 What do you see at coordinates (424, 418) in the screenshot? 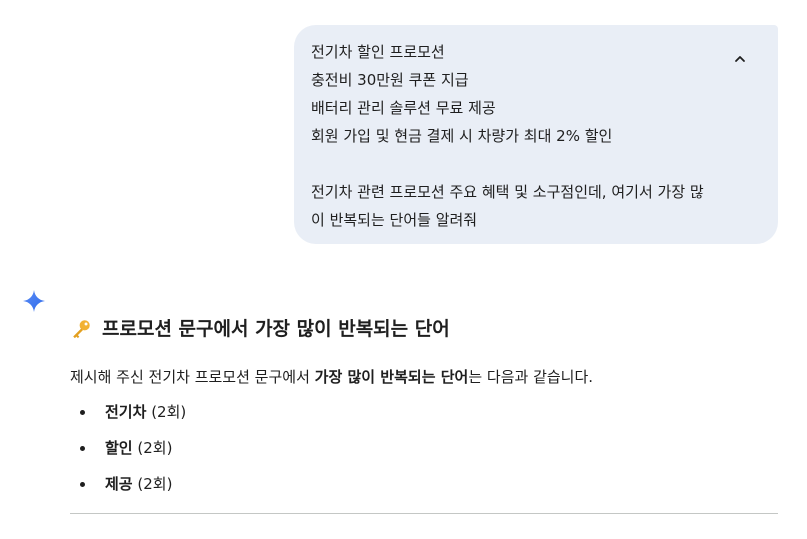
I see `list-item: 전기차 (2회)` at bounding box center [424, 418].